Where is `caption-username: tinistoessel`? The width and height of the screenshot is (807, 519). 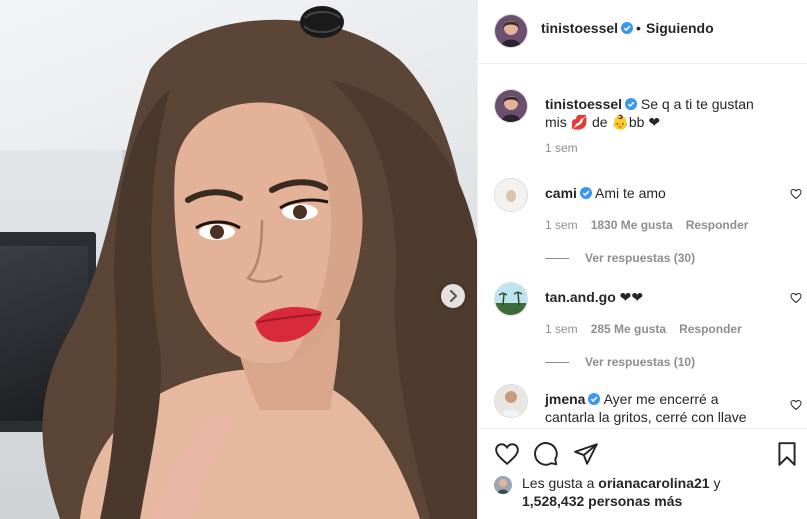
caption-username: tinistoessel is located at coordinates (583, 104).